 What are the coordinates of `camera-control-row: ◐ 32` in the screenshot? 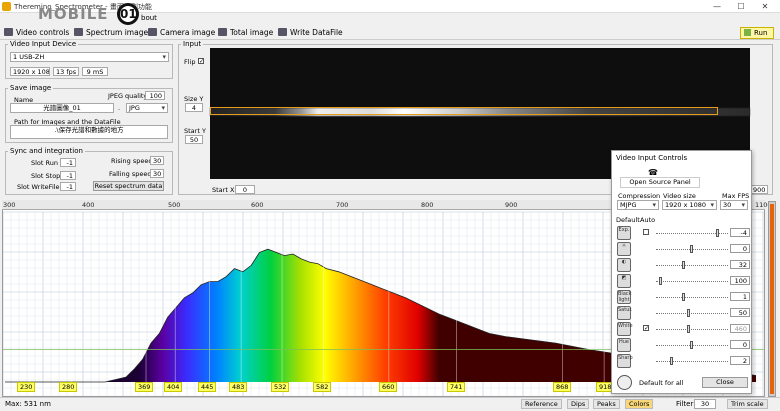 It's located at (681, 265).